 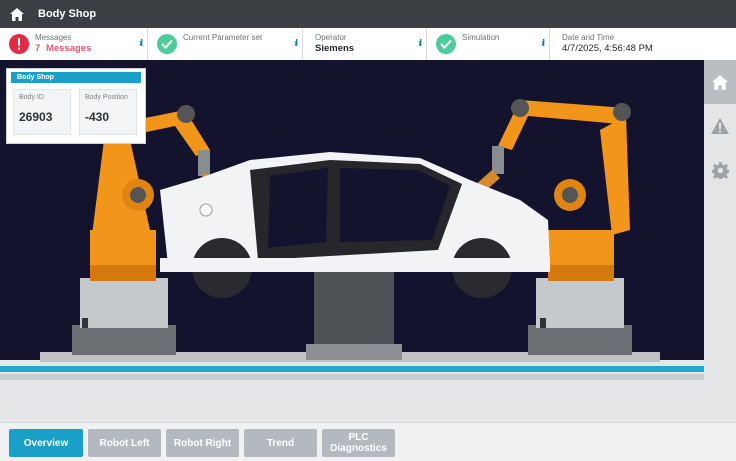 What do you see at coordinates (365, 44) in the screenshot?
I see `operator-segment: Operator Siemens ›I` at bounding box center [365, 44].